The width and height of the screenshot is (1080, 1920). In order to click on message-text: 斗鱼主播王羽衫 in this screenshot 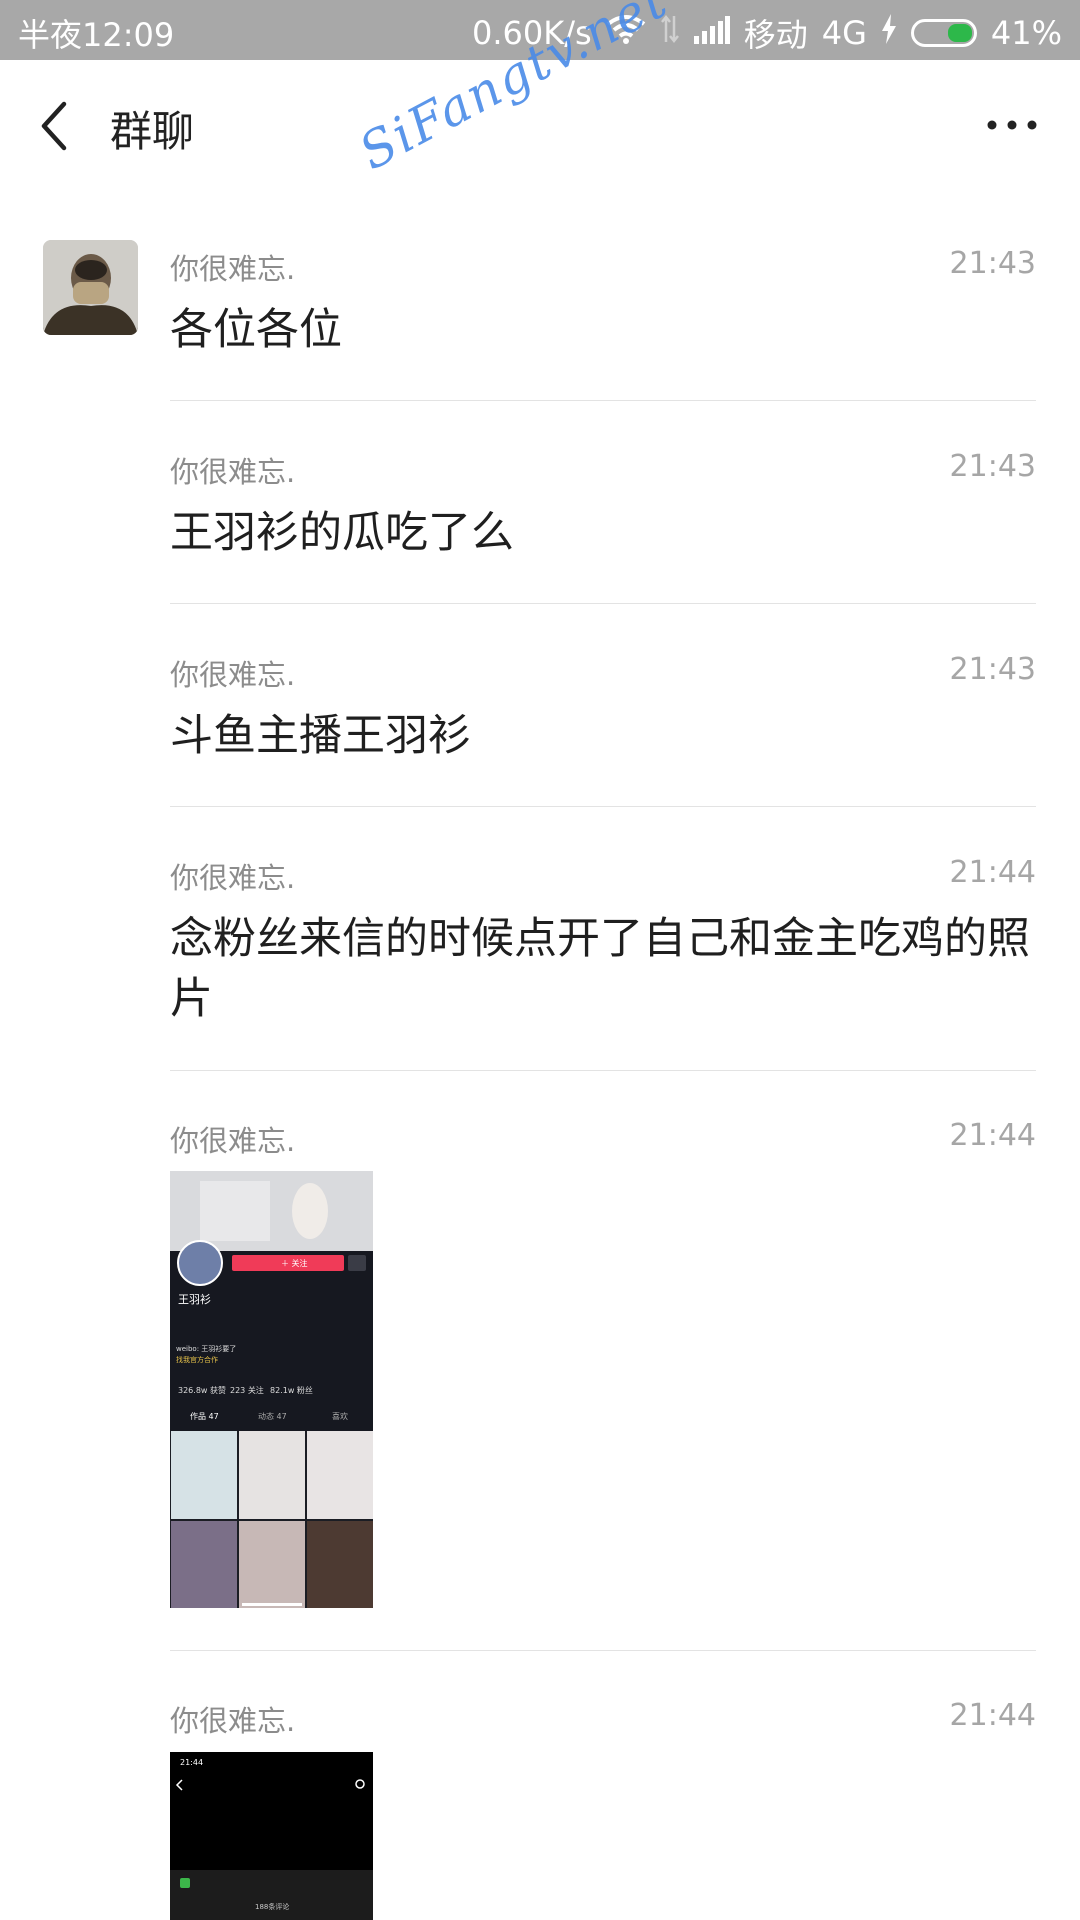, I will do `click(320, 736)`.